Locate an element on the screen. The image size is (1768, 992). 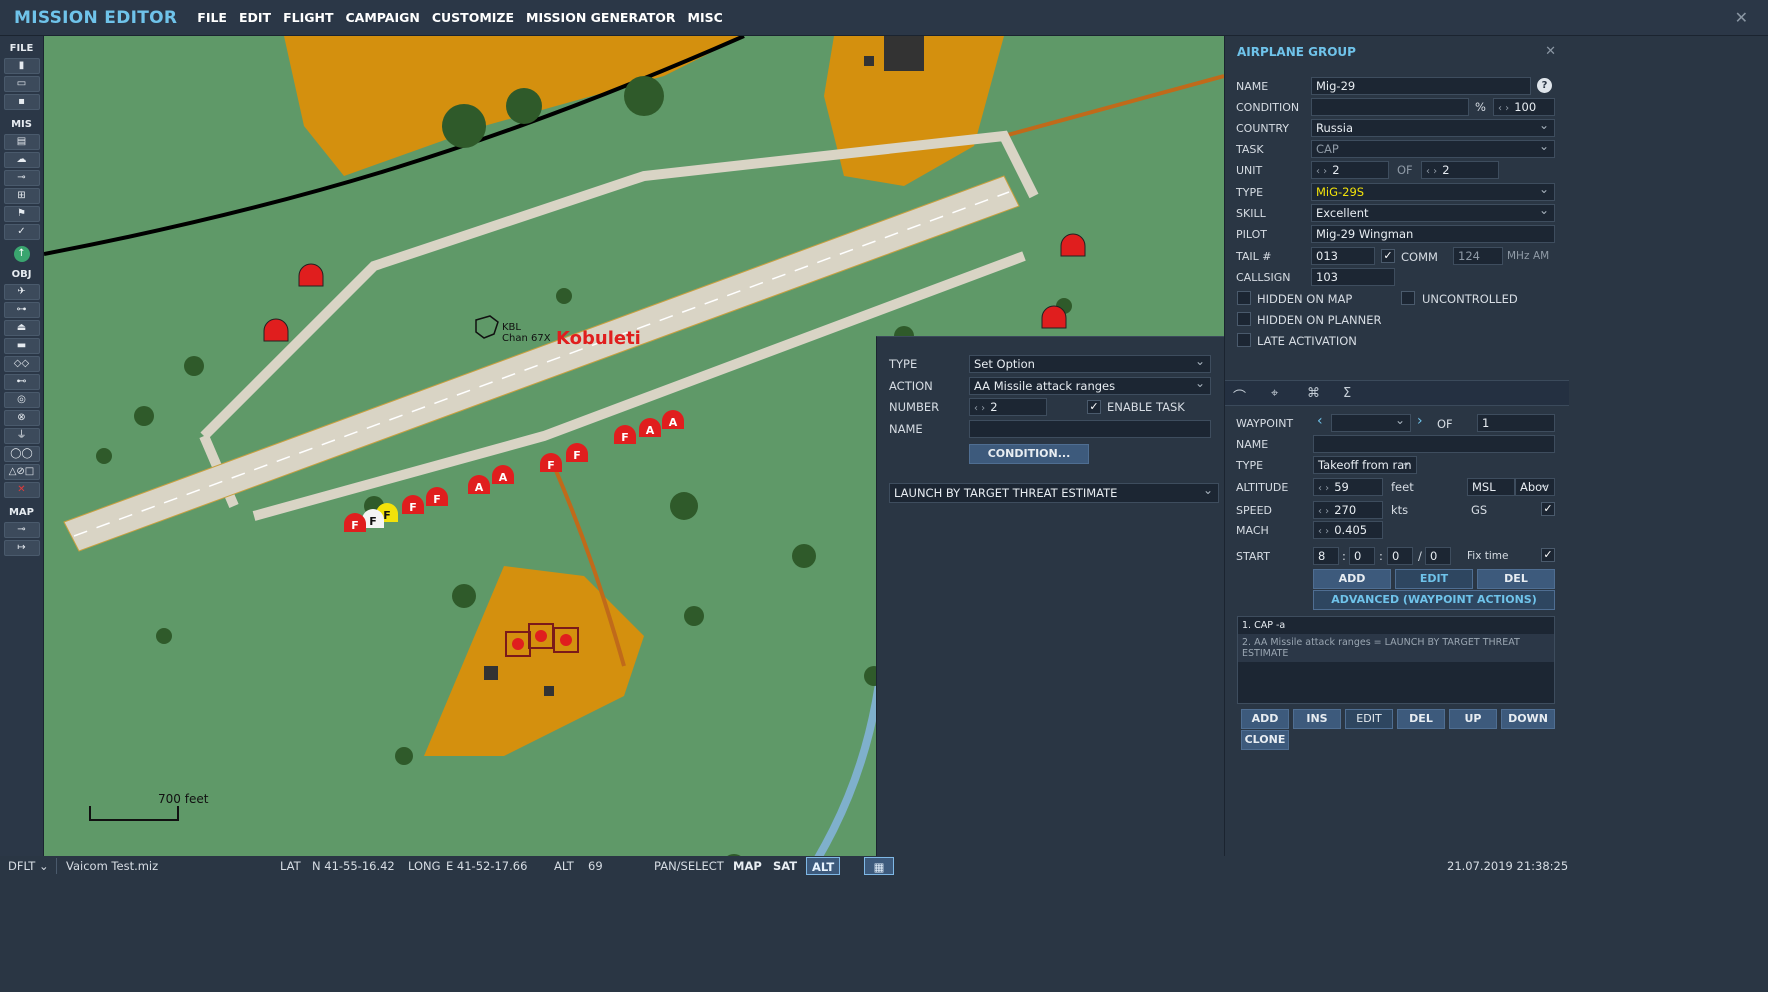
airplane-icon: ✈ is located at coordinates (21, 292).